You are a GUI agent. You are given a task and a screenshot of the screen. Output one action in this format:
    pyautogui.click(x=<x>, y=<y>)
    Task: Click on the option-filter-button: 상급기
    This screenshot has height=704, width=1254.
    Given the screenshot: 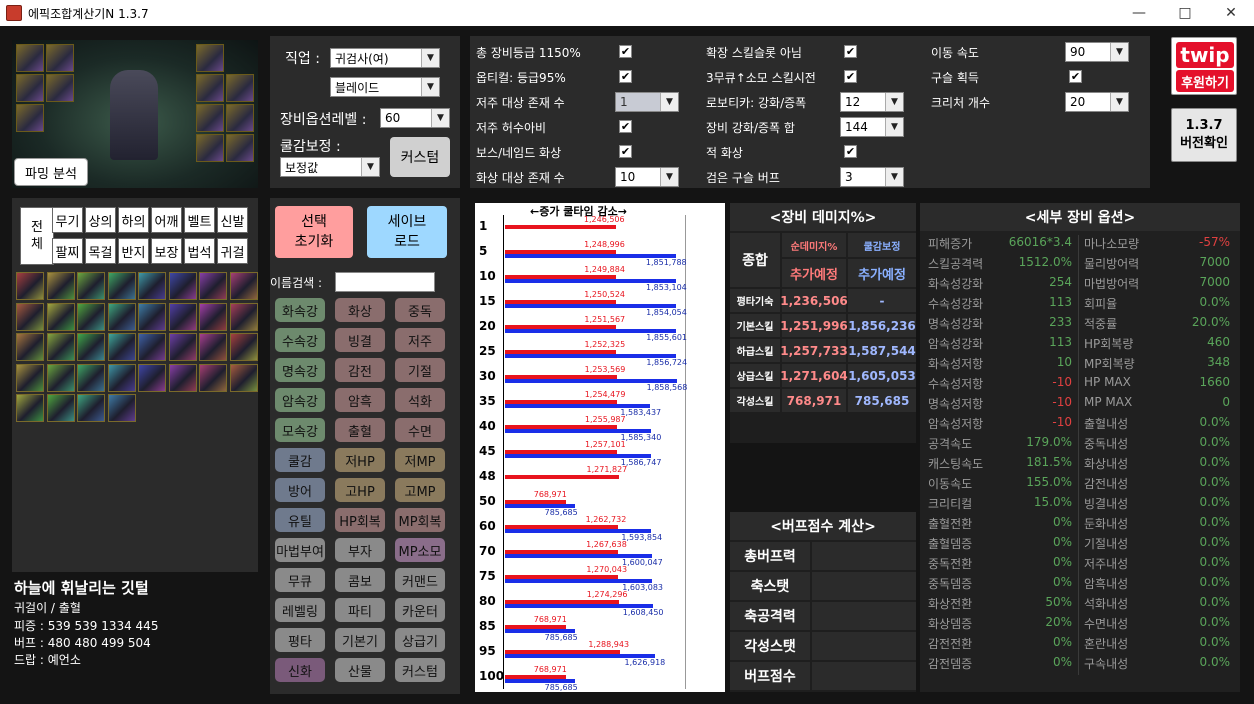 What is the action you would take?
    pyautogui.click(x=420, y=640)
    